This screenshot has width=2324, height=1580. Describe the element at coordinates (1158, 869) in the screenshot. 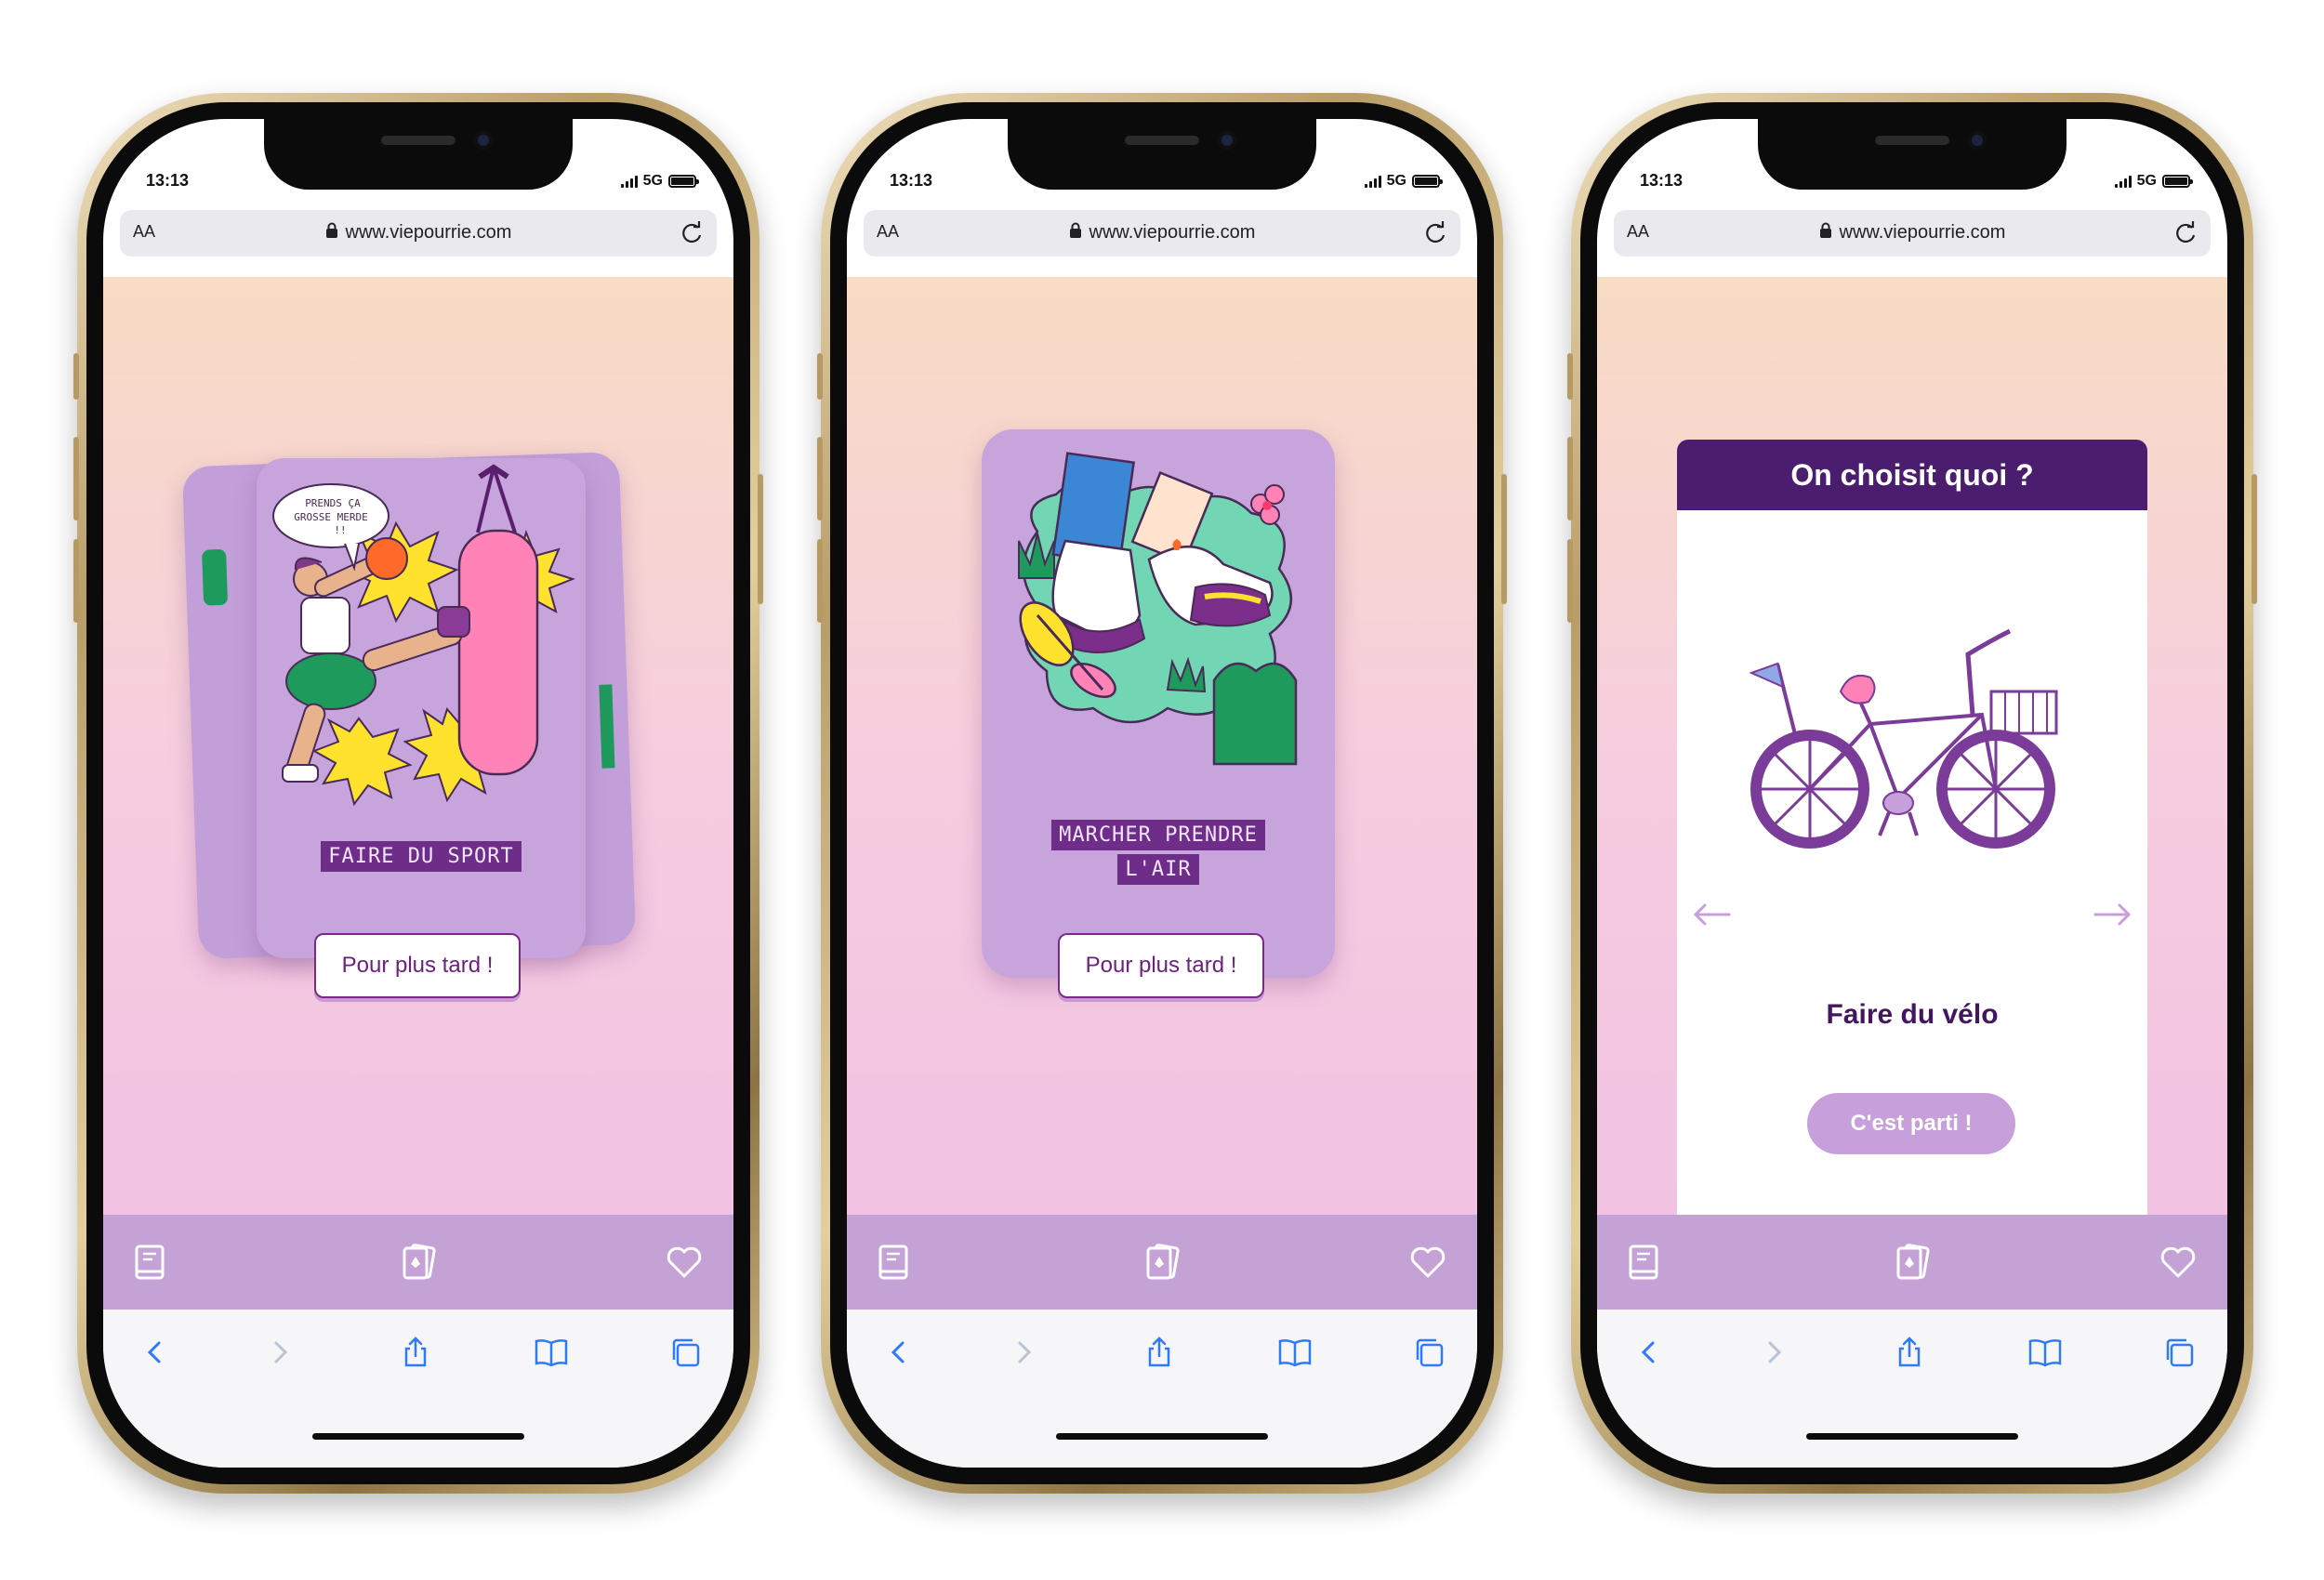

I see `card-label-line-2: L'AIR` at that location.